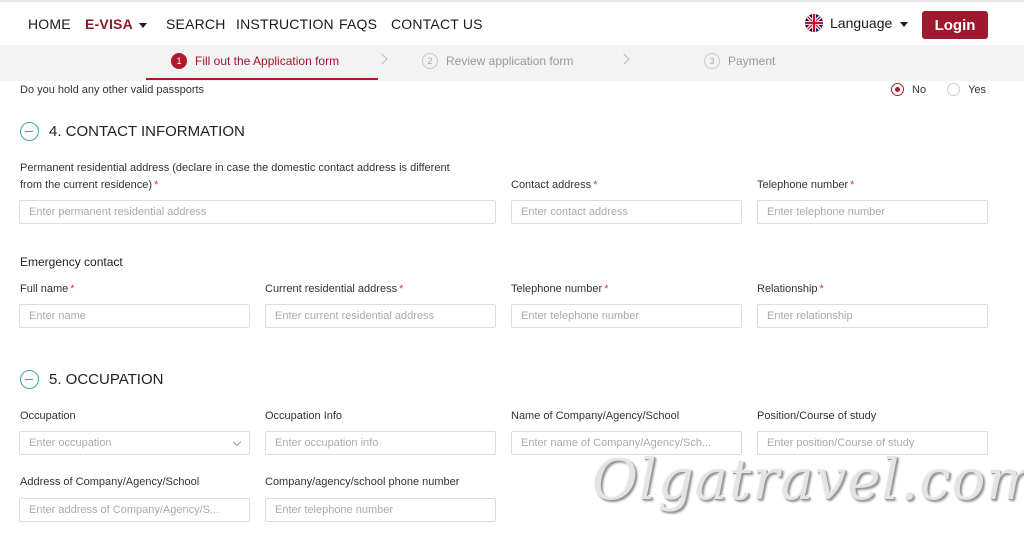 The image size is (1024, 547). What do you see at coordinates (977, 89) in the screenshot?
I see `radio-yes-label: Yes` at bounding box center [977, 89].